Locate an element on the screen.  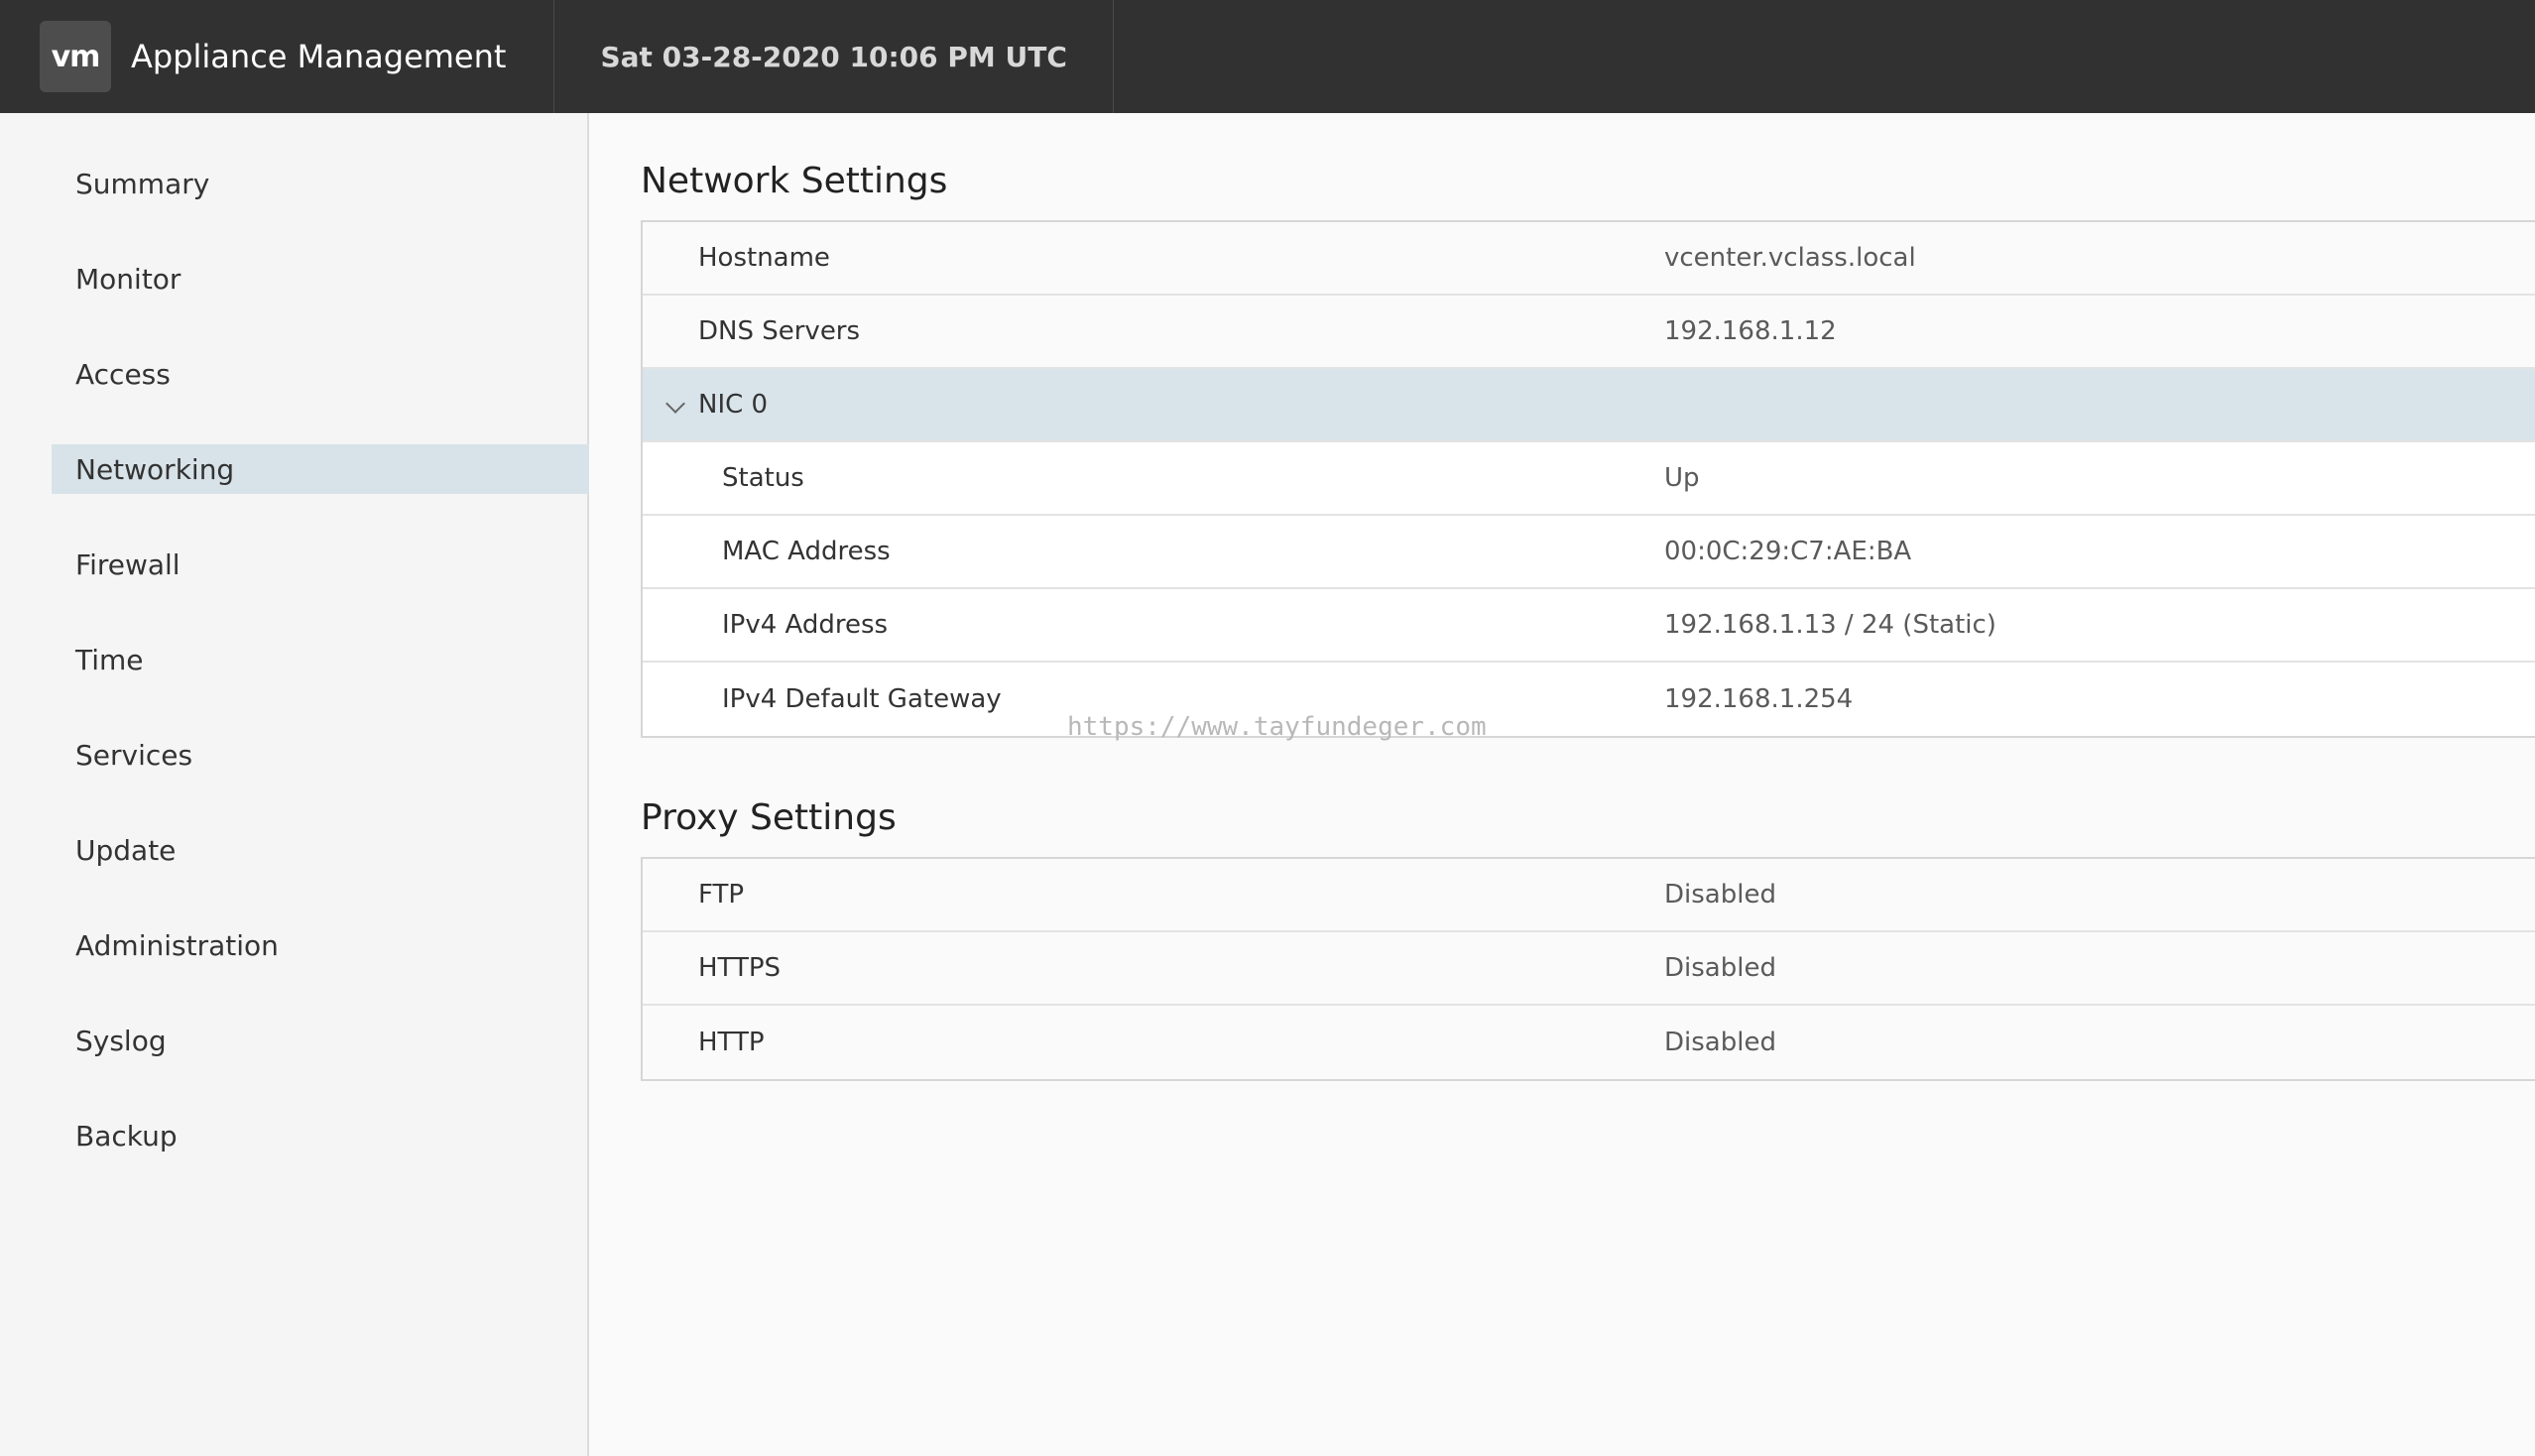
ipv4-gateway-value: 192.168.1.254 is located at coordinates (1759, 699).